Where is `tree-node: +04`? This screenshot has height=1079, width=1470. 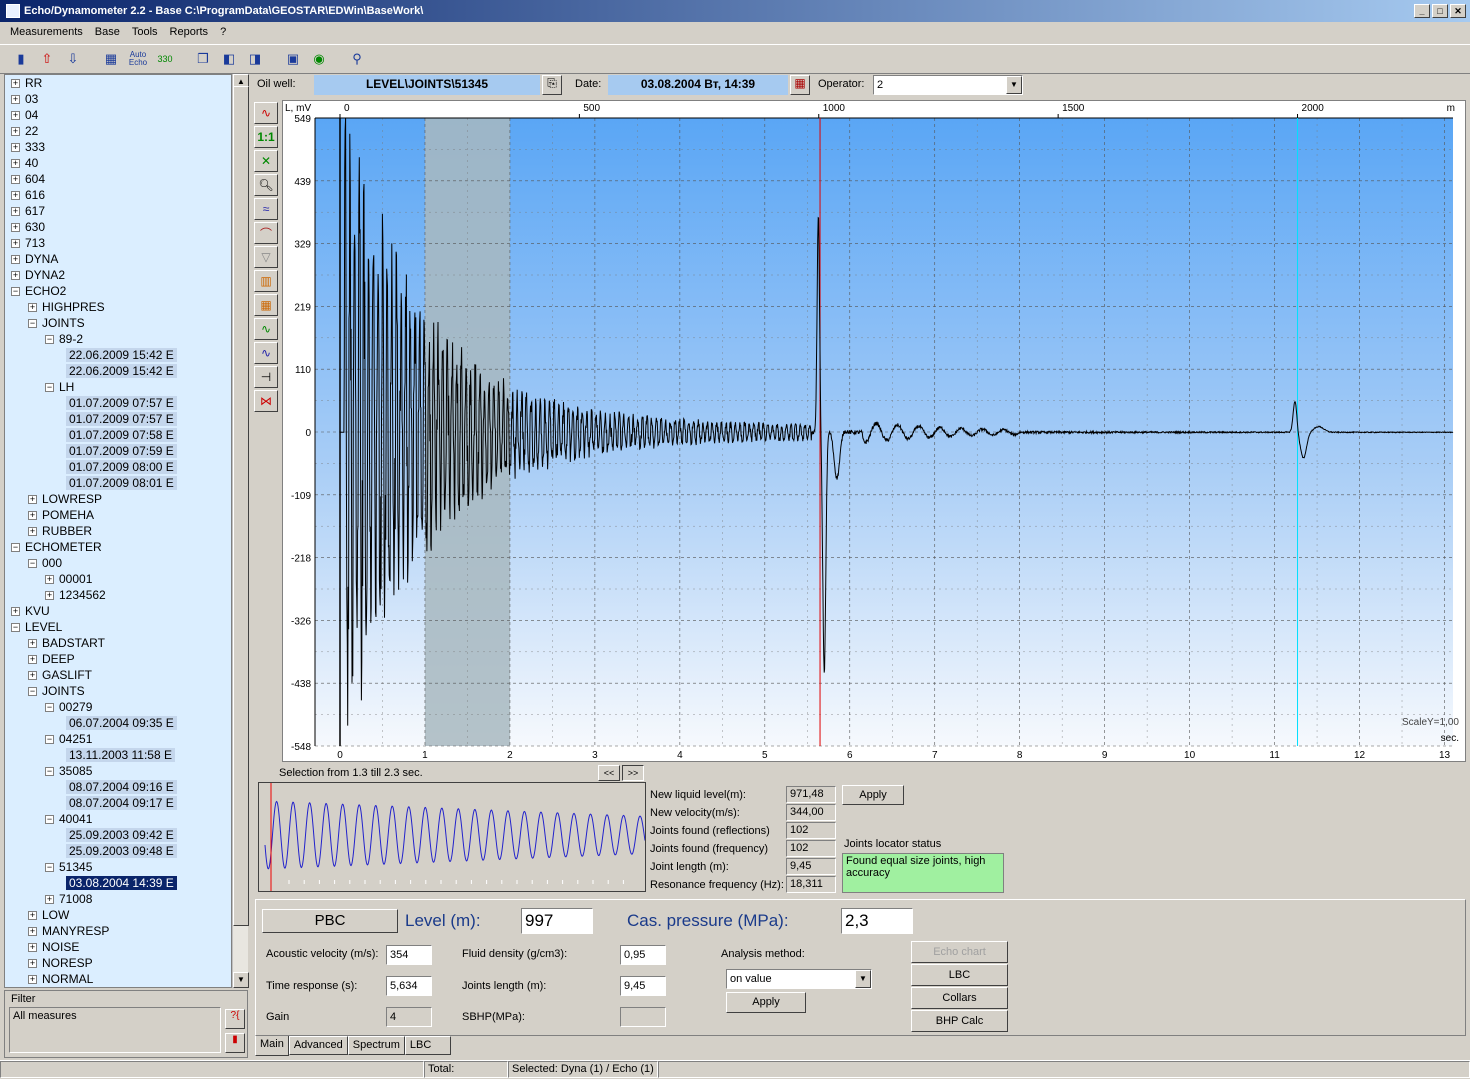 tree-node: +04 is located at coordinates (118, 115).